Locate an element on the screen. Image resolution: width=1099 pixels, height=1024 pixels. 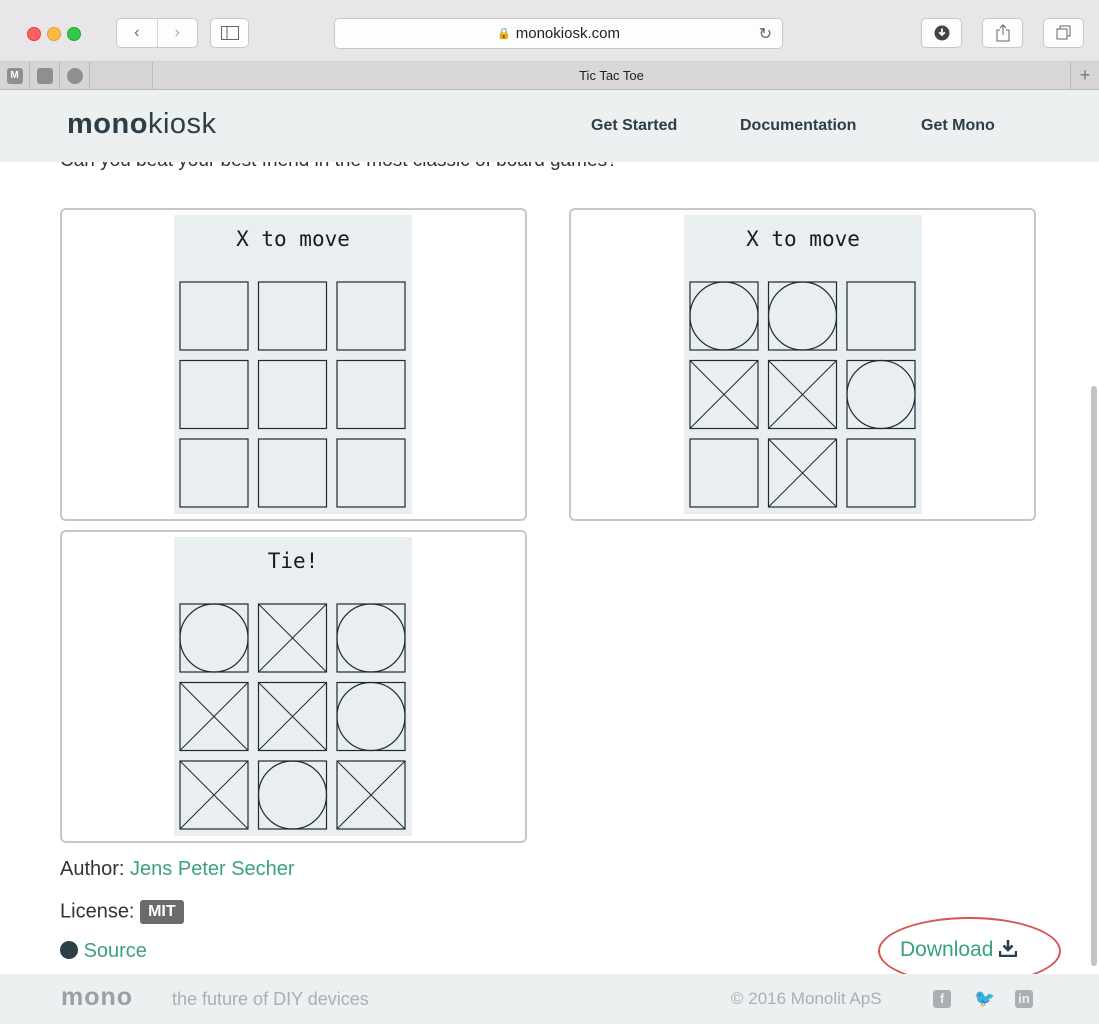
facebook-icon: f is located at coordinates (942, 999).